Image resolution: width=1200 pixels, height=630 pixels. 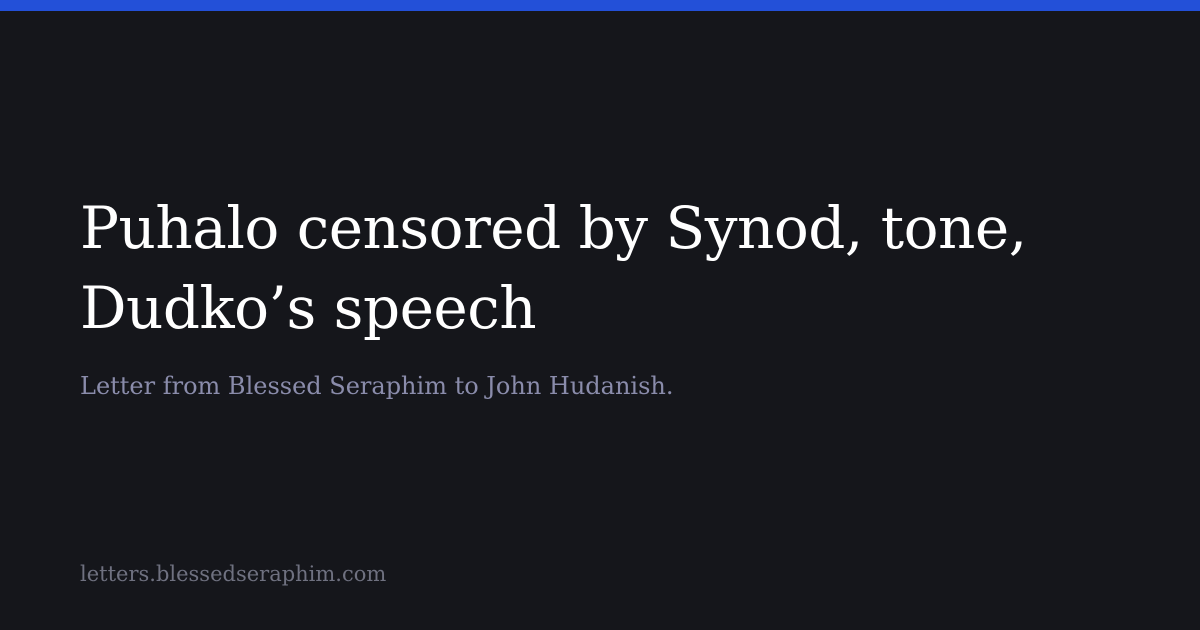 What do you see at coordinates (233, 574) in the screenshot?
I see `site-url: letters.blessedseraphim.com` at bounding box center [233, 574].